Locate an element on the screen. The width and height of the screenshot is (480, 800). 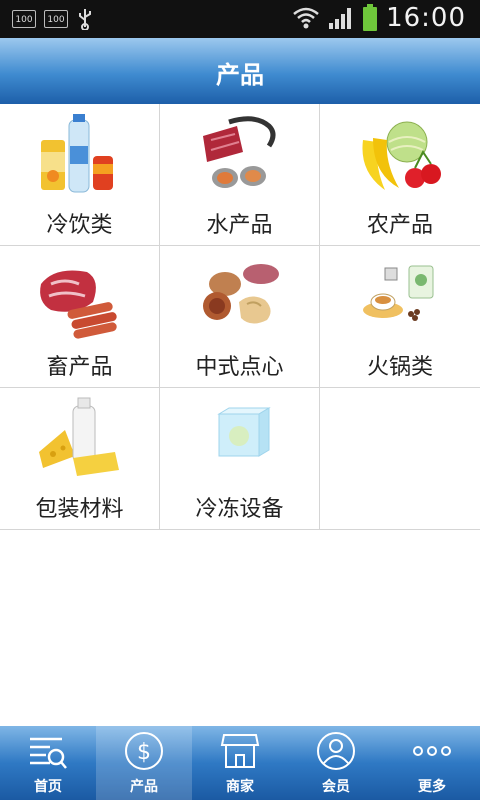
category-label: 冷饮类 is located at coordinates (79, 225).